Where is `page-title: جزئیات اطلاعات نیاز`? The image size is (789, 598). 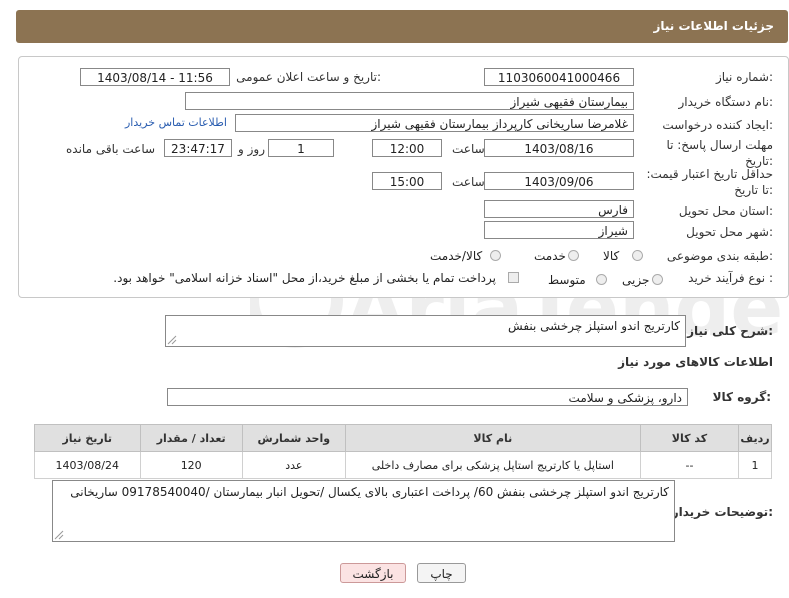 page-title: جزئیات اطلاعات نیاز is located at coordinates (713, 26).